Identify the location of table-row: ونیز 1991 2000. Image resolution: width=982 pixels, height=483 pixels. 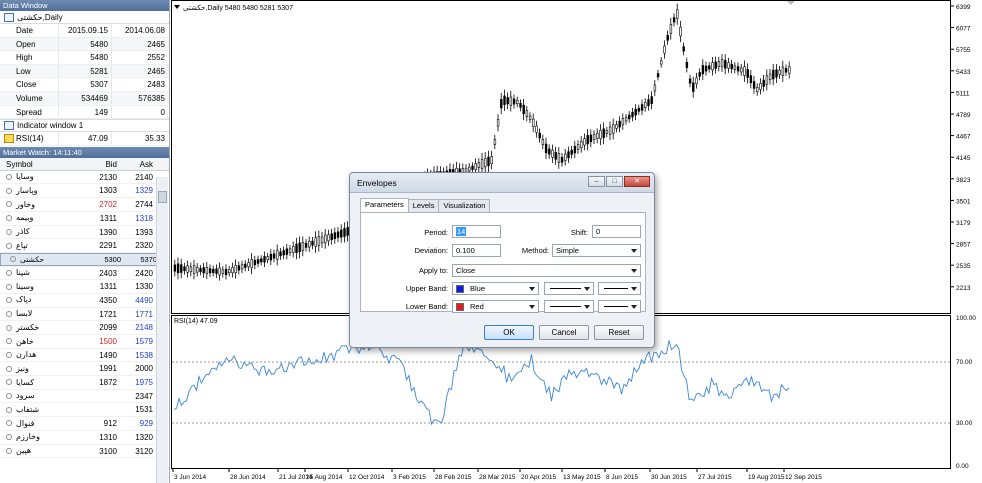
(84, 369).